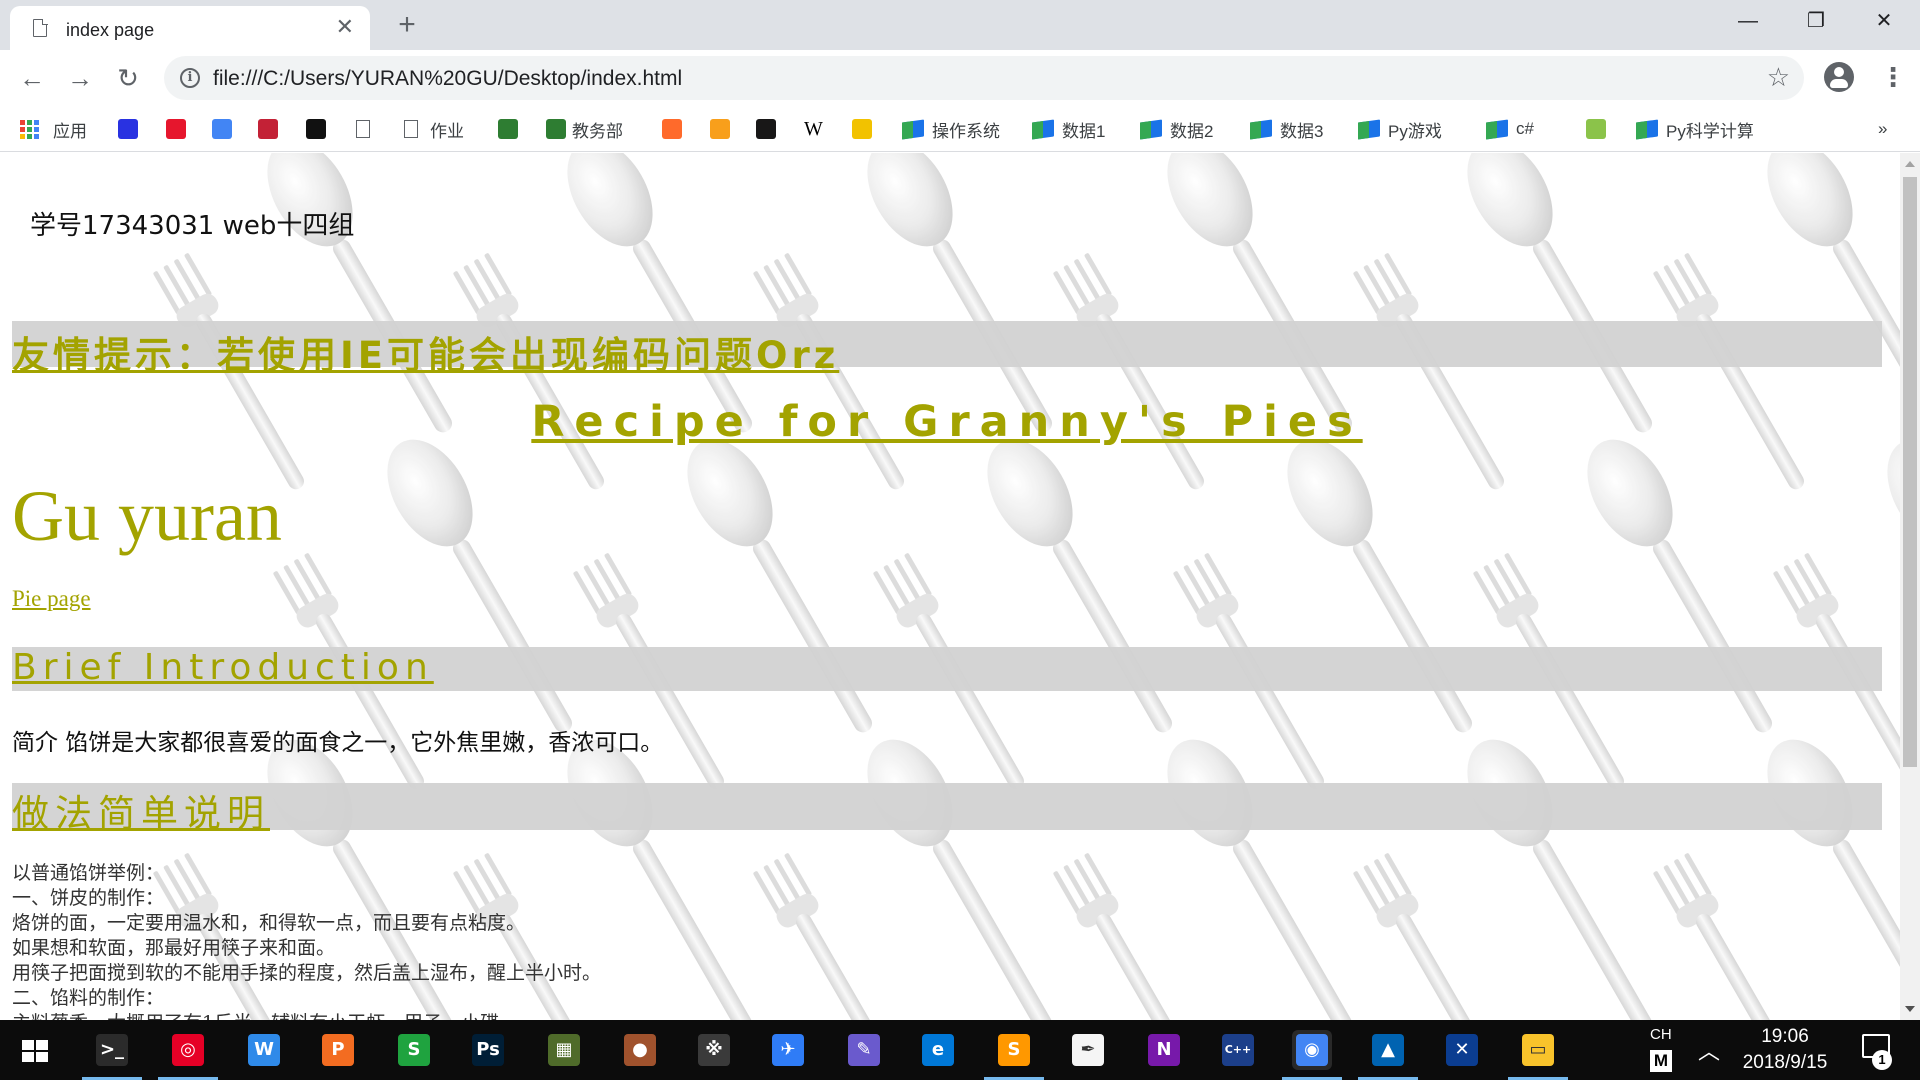 The image size is (1920, 1080). Describe the element at coordinates (35, 1051) in the screenshot. I see `windows-start-icon` at that location.